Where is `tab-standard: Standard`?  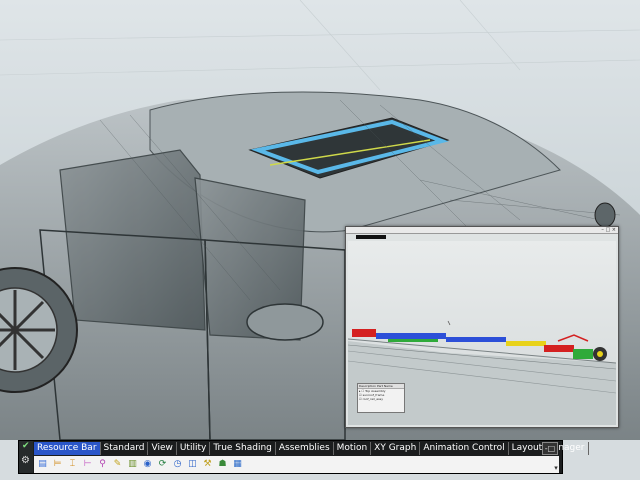 tab-standard: Standard is located at coordinates (125, 448).